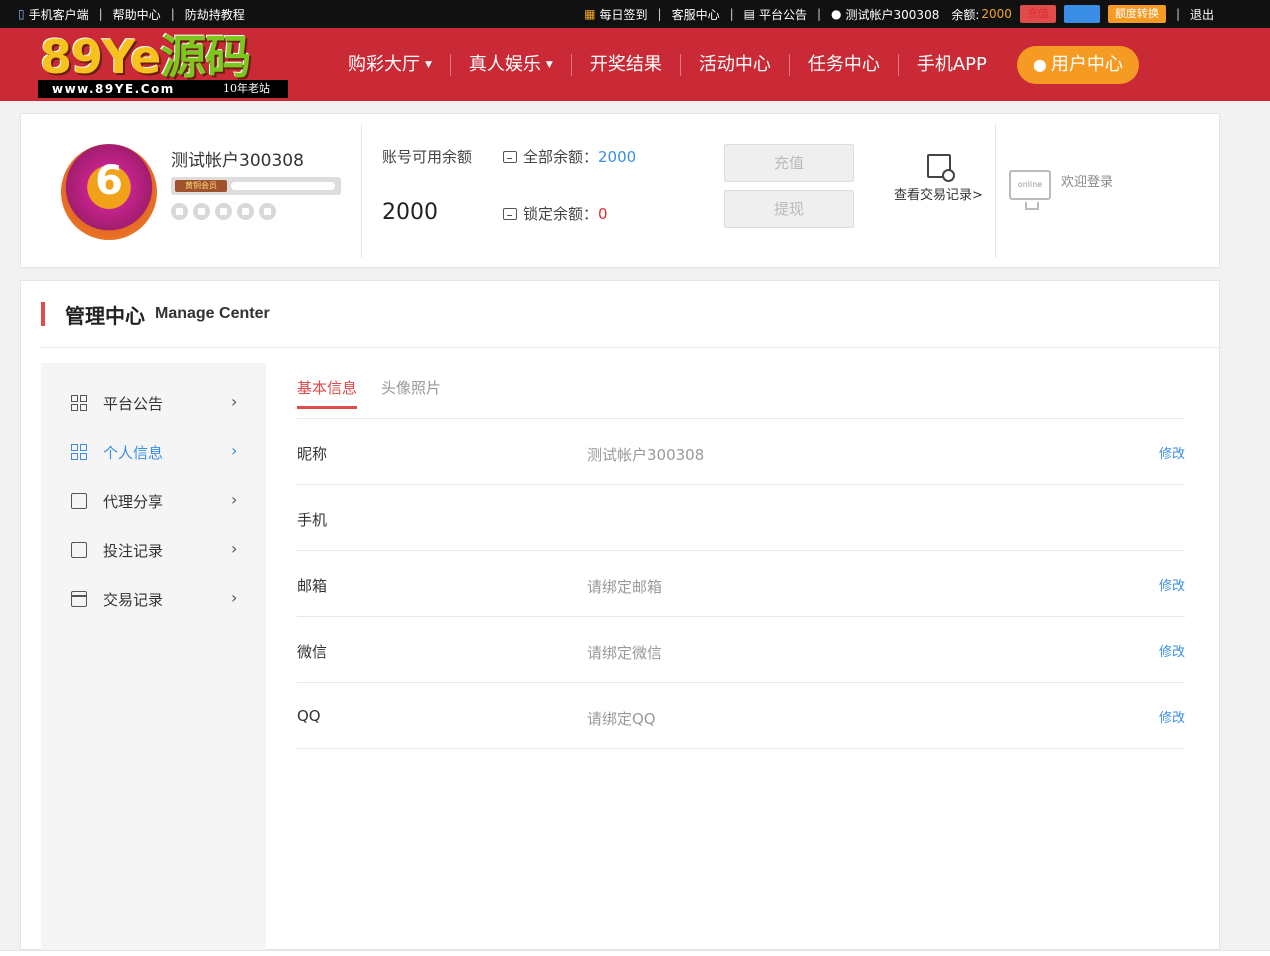  What do you see at coordinates (267, 211) in the screenshot?
I see `lock-badge-icon` at bounding box center [267, 211].